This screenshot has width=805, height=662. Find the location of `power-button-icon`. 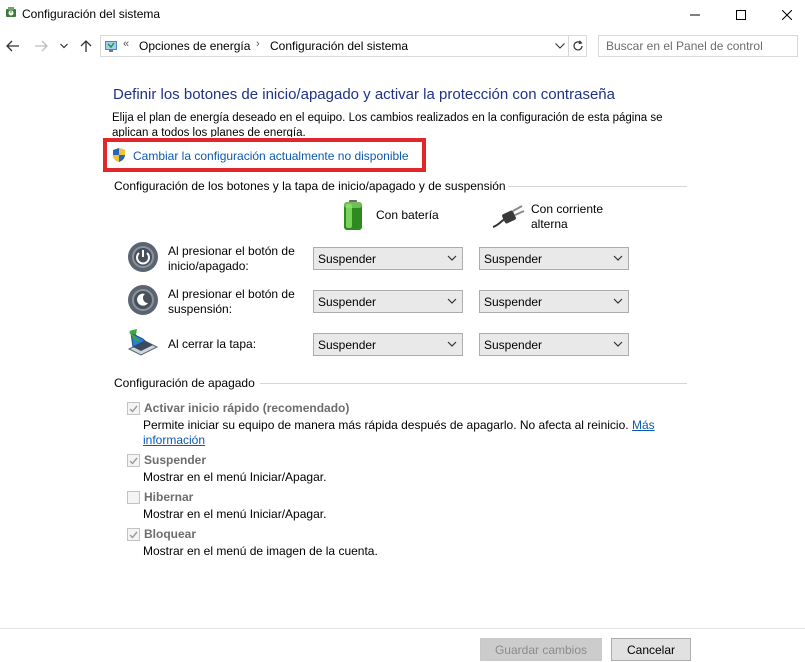

power-button-icon is located at coordinates (143, 257).